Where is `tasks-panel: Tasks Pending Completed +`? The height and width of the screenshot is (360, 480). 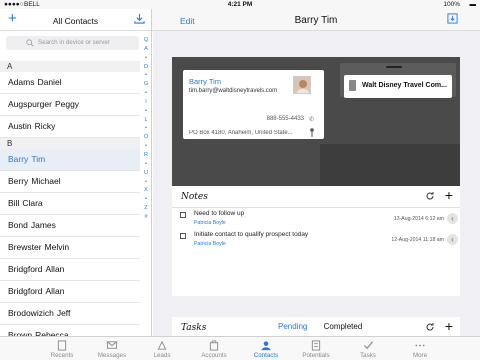
tasks-panel: Tasks Pending Completed + is located at coordinates (316, 326).